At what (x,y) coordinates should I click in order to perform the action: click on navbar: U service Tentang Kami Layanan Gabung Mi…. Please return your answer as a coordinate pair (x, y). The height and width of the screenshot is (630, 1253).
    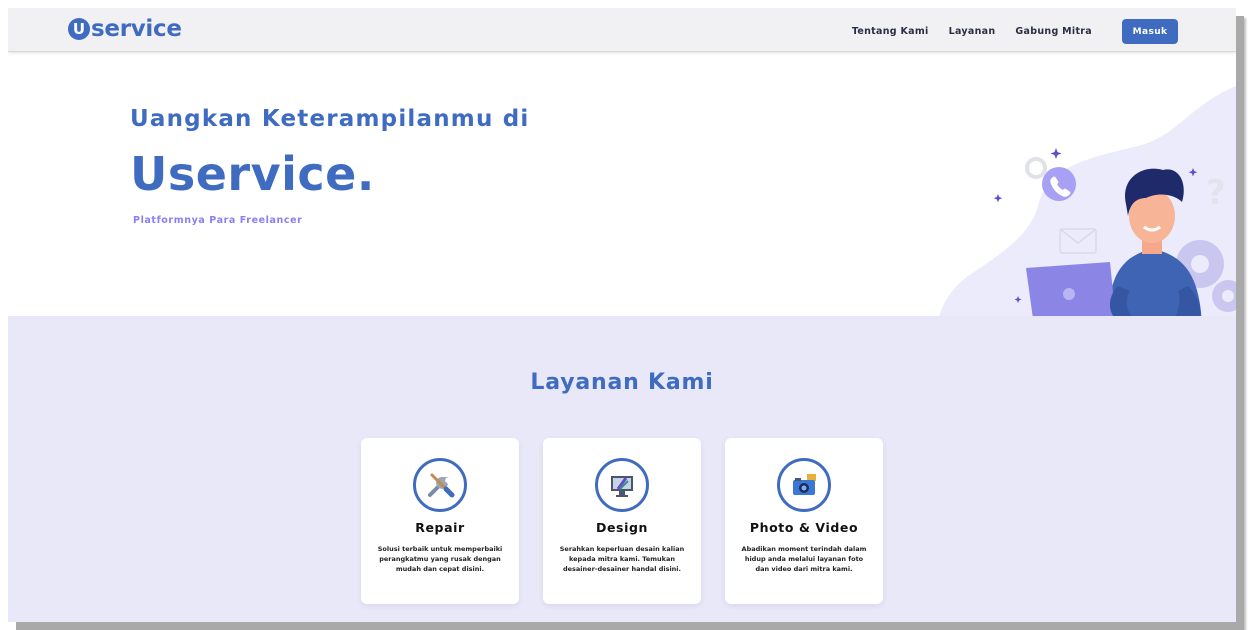
    Looking at the image, I should click on (622, 30).